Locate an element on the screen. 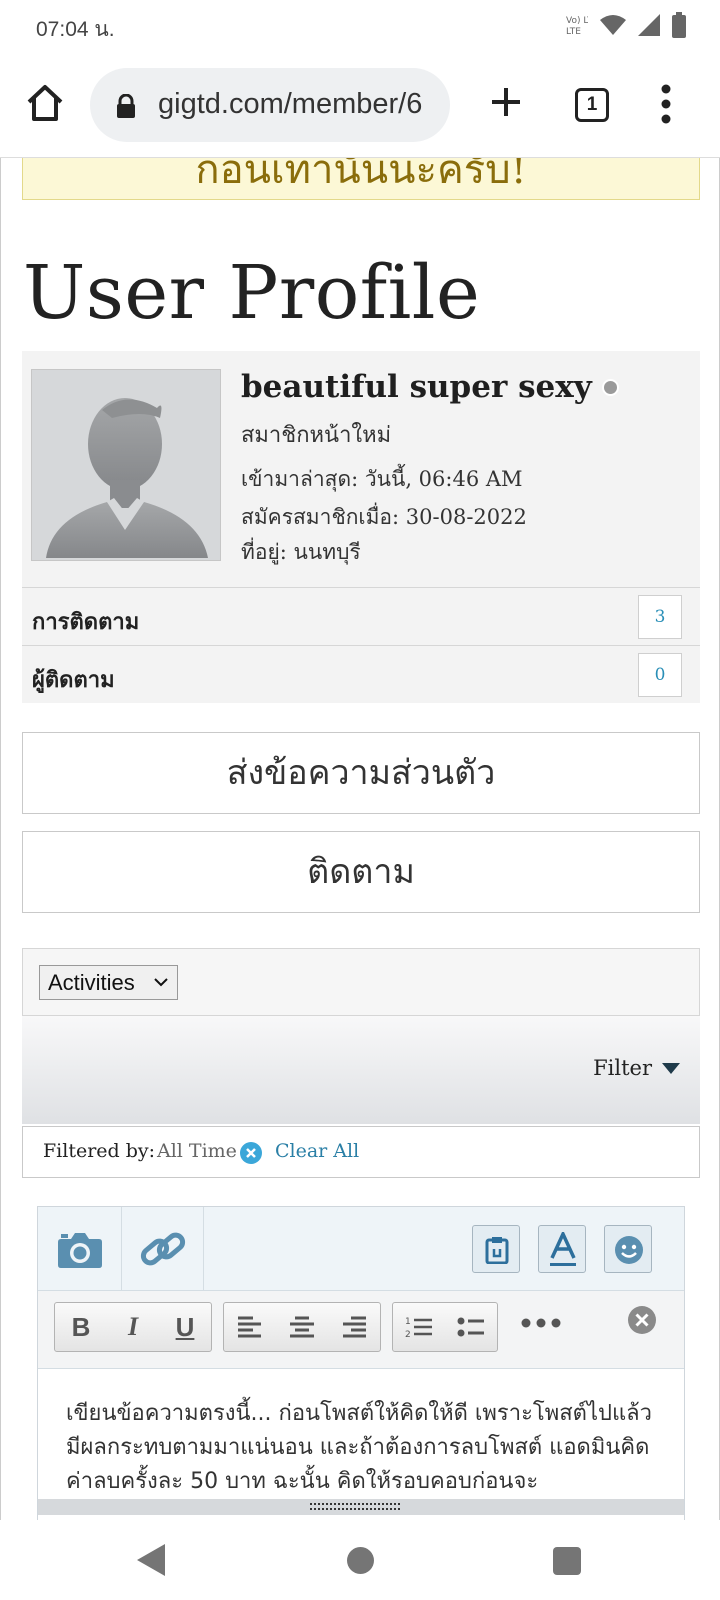 This screenshot has height=1600, width=720. followers-row: ผู้ติดตาม 0 is located at coordinates (361, 674).